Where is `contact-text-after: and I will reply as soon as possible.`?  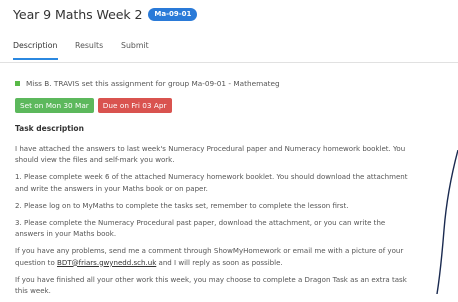
contact-text-after: and I will reply as soon as possible. is located at coordinates (219, 262).